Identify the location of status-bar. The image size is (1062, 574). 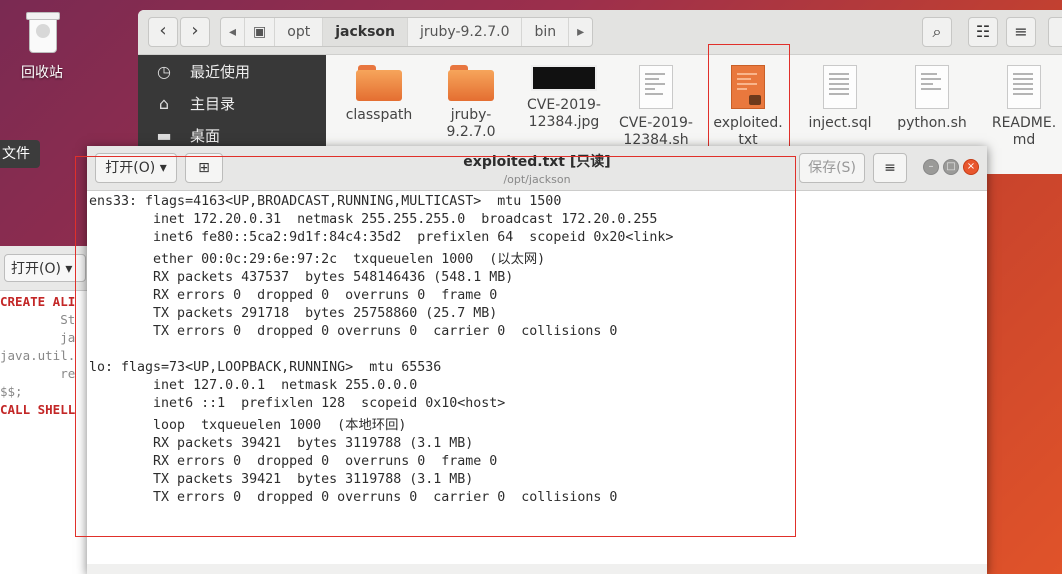
(537, 569).